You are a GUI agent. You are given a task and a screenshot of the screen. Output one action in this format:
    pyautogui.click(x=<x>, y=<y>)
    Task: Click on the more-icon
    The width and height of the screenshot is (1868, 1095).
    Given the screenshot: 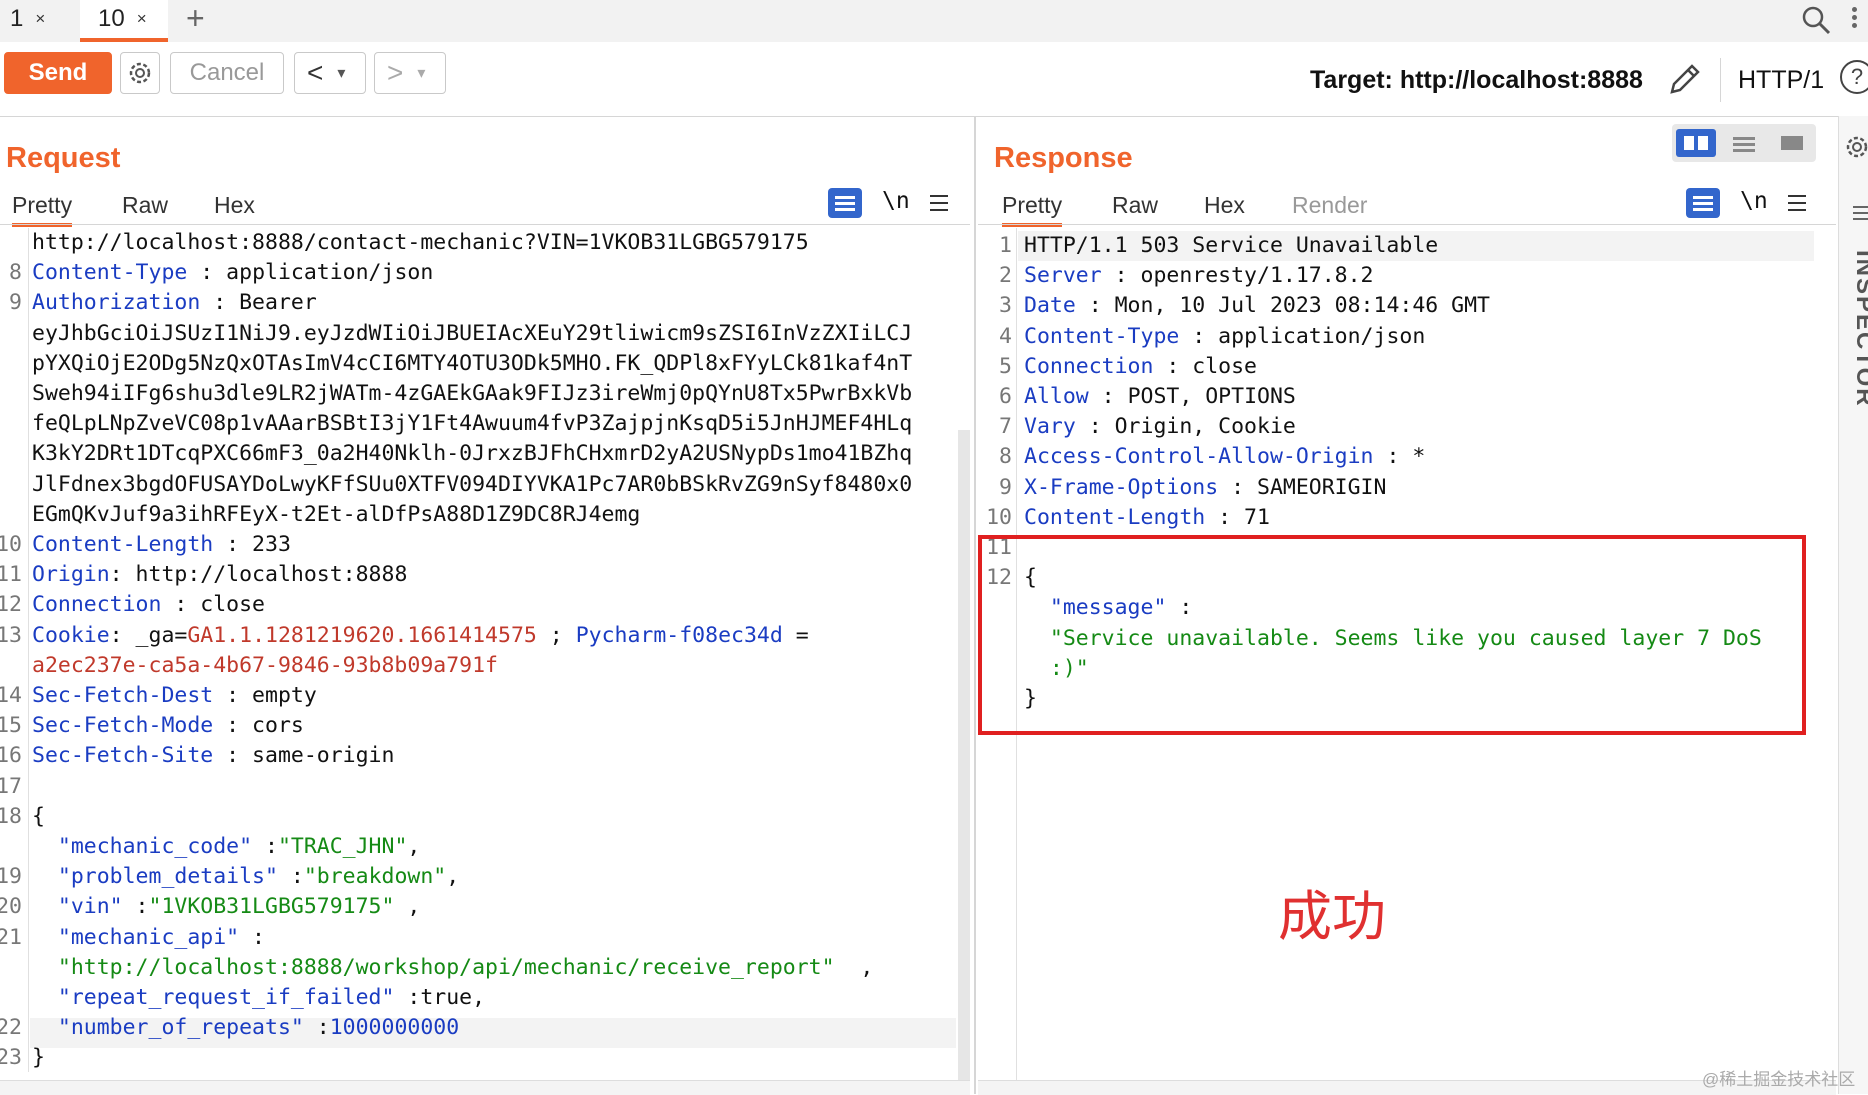 What is the action you would take?
    pyautogui.click(x=1857, y=17)
    